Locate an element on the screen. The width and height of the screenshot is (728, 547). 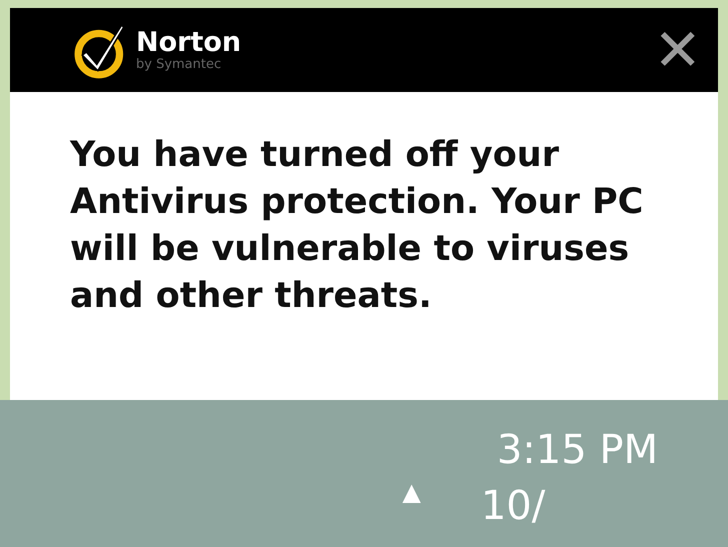
clock-date: 10/ is located at coordinates (513, 506).